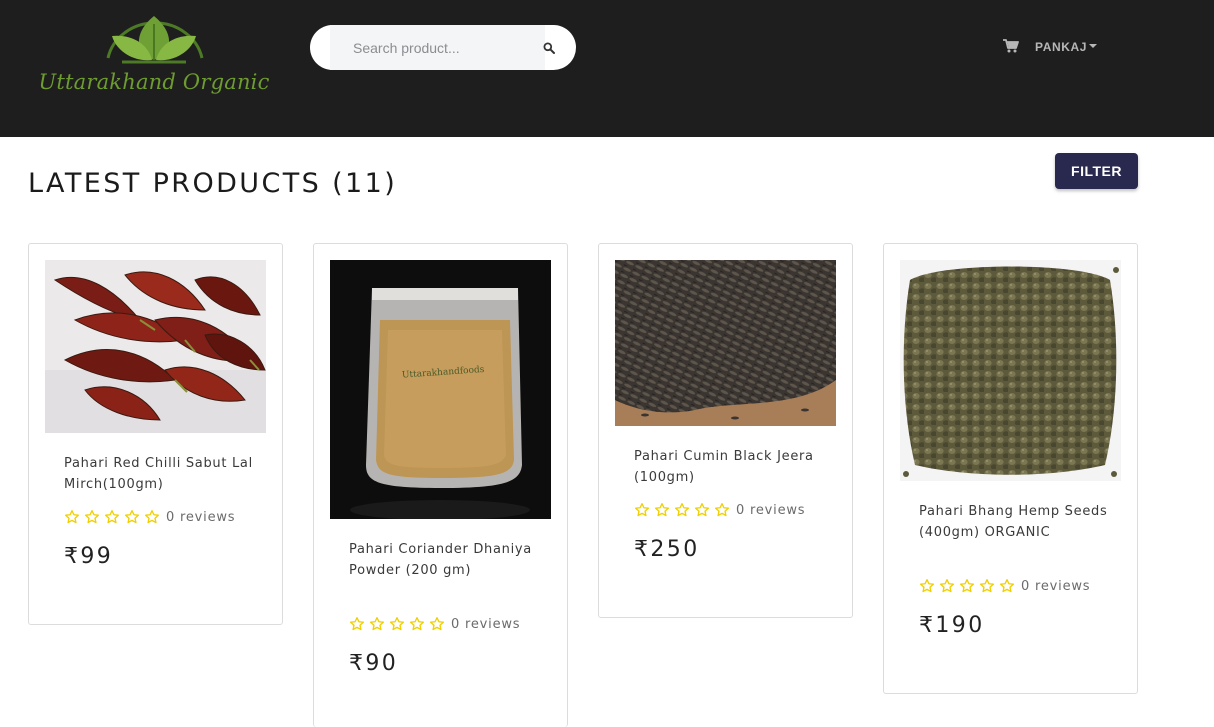 Image resolution: width=1214 pixels, height=727 pixels. I want to click on user-name: PANKAJ, so click(1061, 47).